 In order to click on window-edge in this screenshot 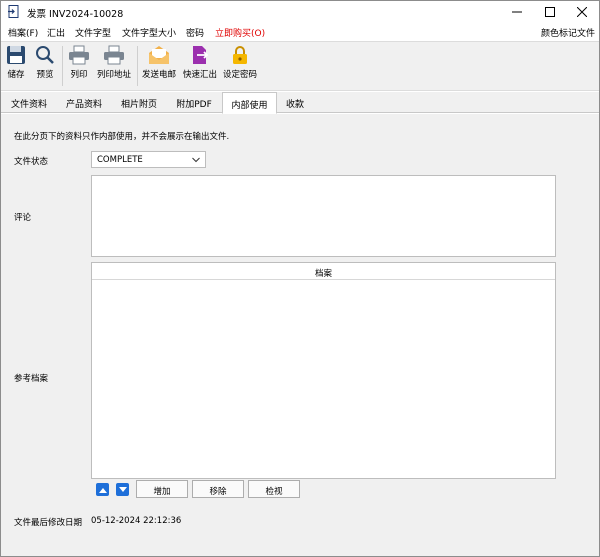, I will do `click(596, 335)`.